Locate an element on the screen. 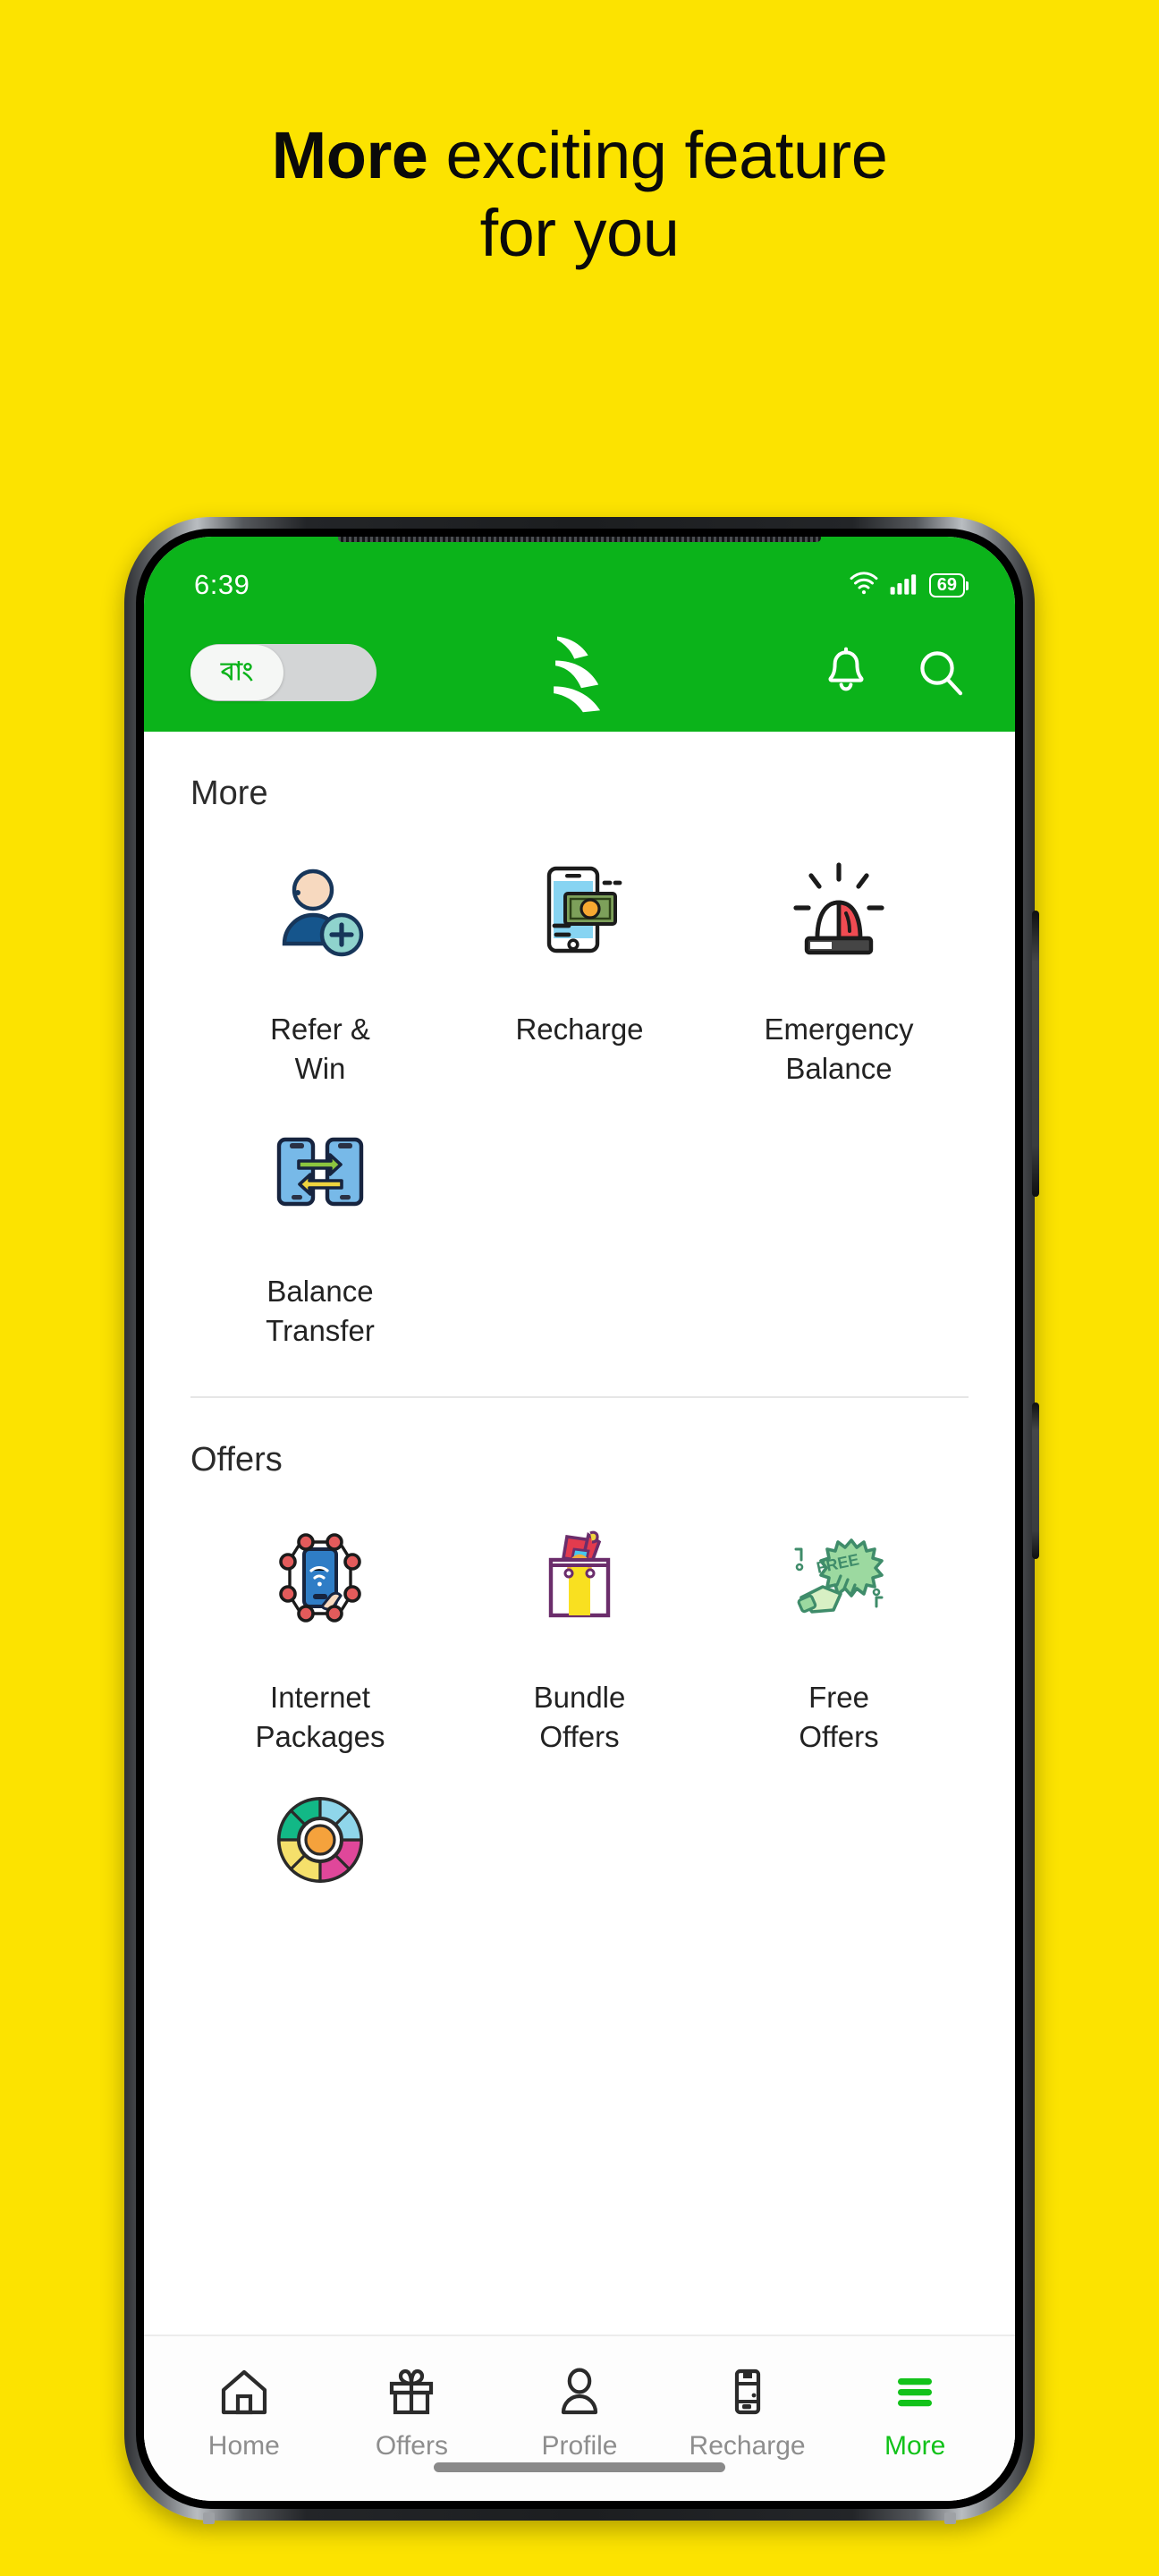  status-bar: 6:39 69 is located at coordinates (579, 575).